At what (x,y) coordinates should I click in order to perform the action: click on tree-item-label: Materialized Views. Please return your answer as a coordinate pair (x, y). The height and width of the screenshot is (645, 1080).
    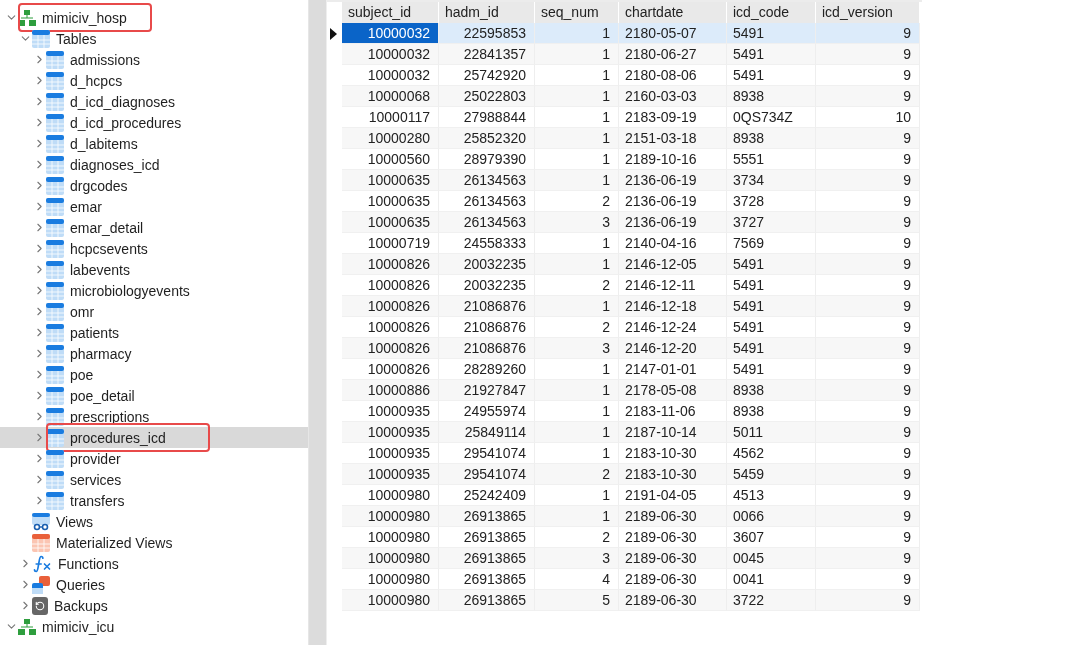
    Looking at the image, I should click on (114, 542).